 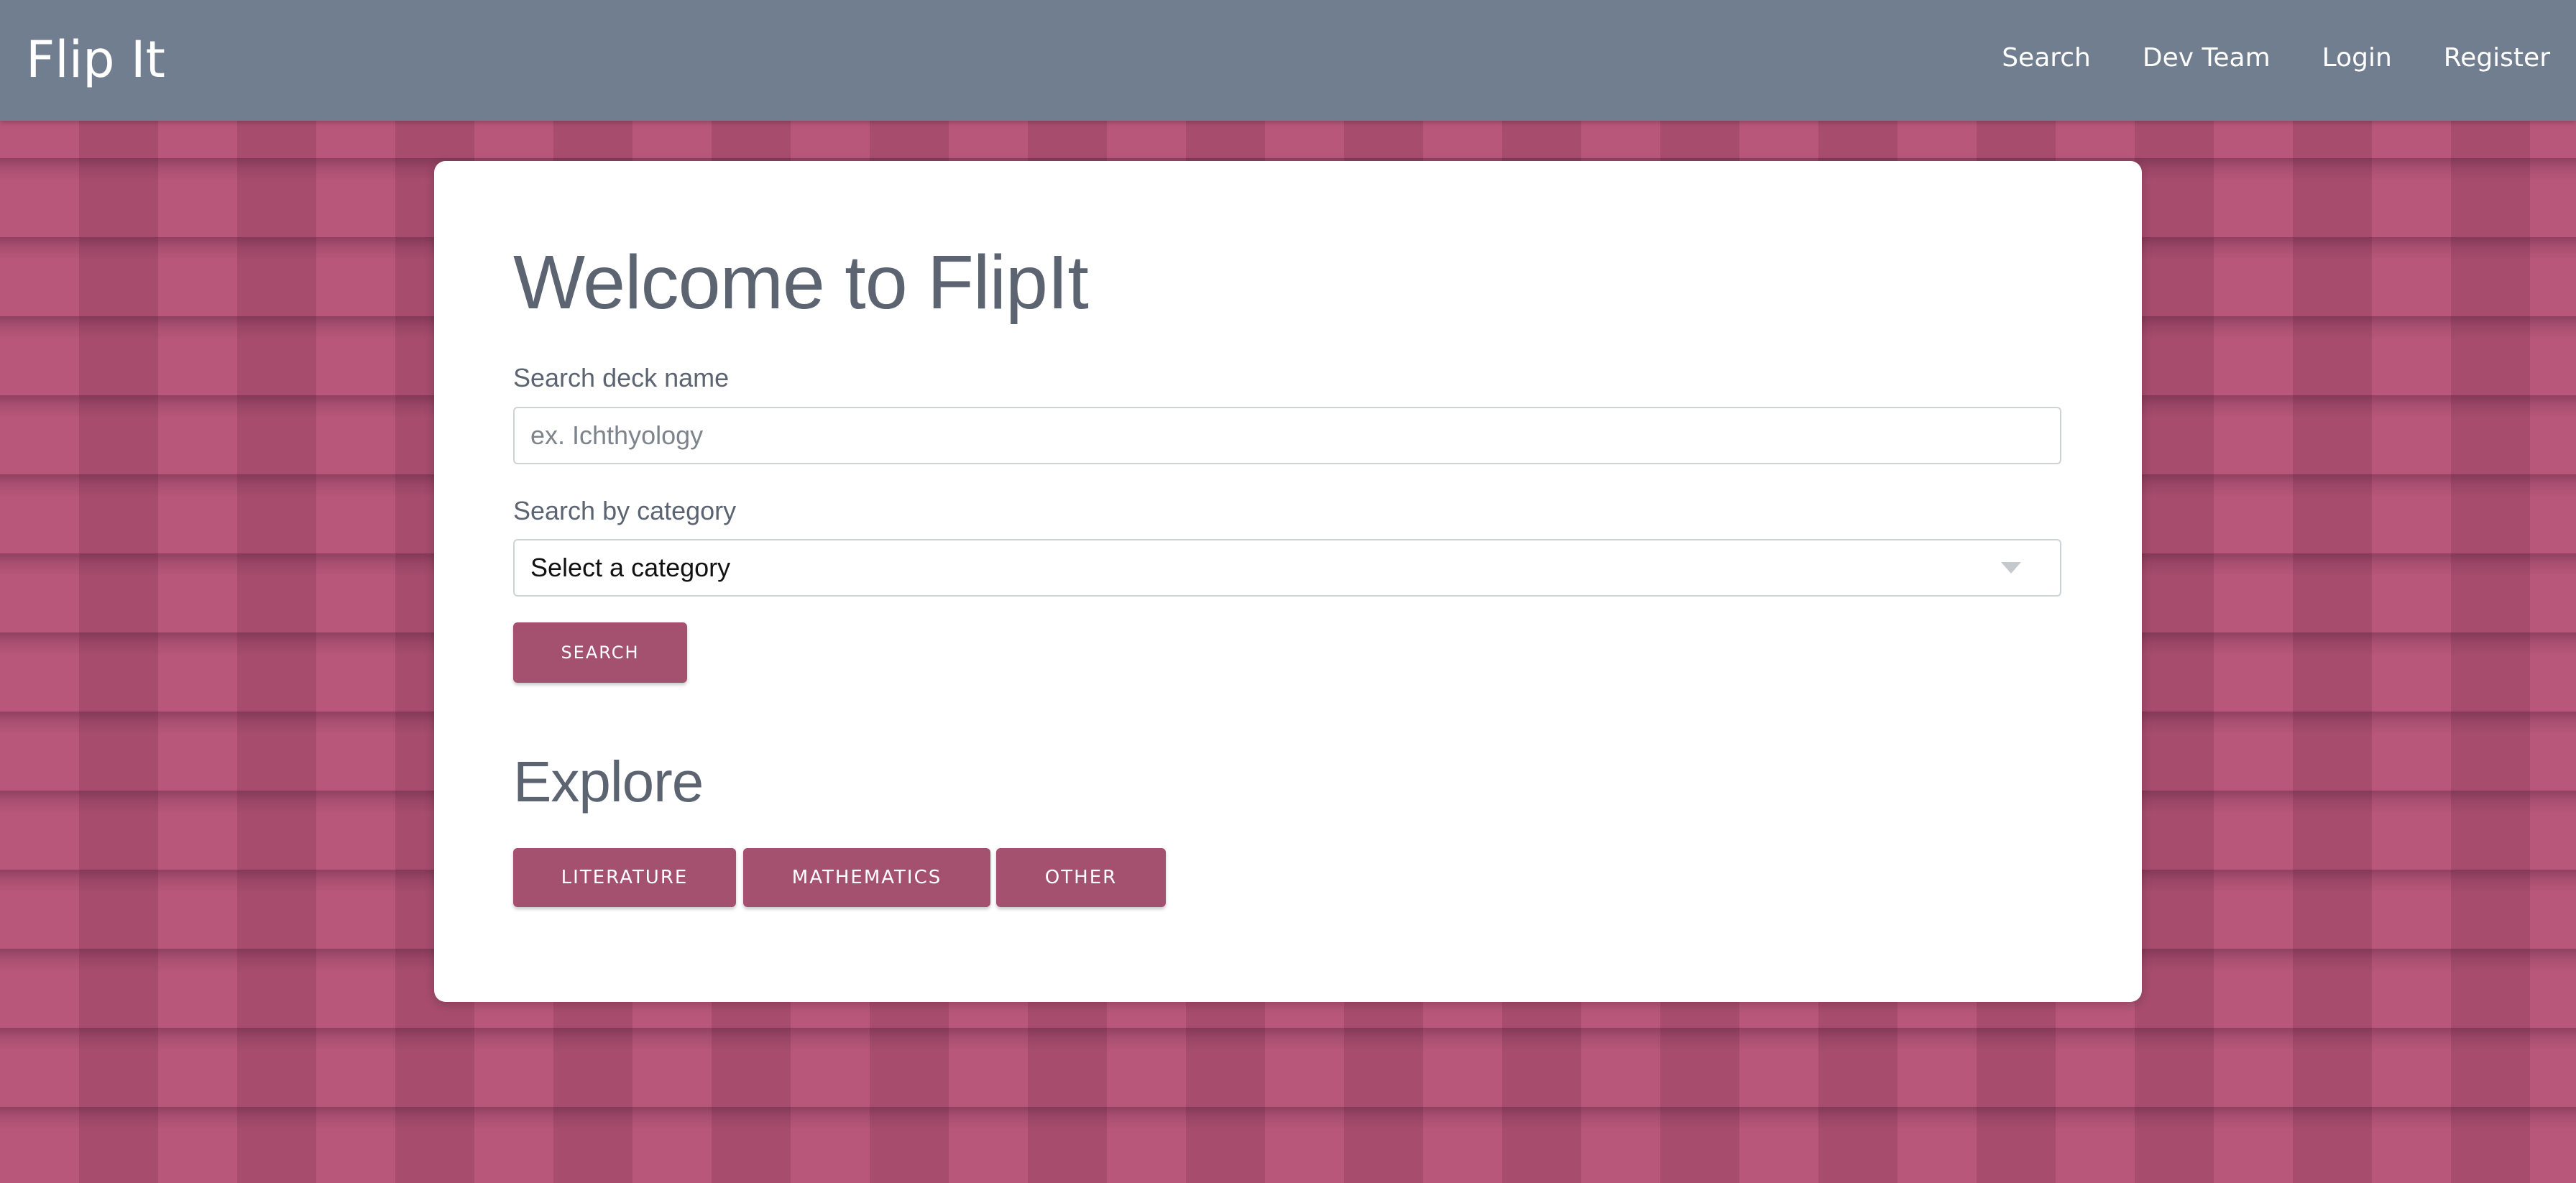 I want to click on top-navbar: Flip It Search Dev Team Login Register, so click(x=1288, y=61).